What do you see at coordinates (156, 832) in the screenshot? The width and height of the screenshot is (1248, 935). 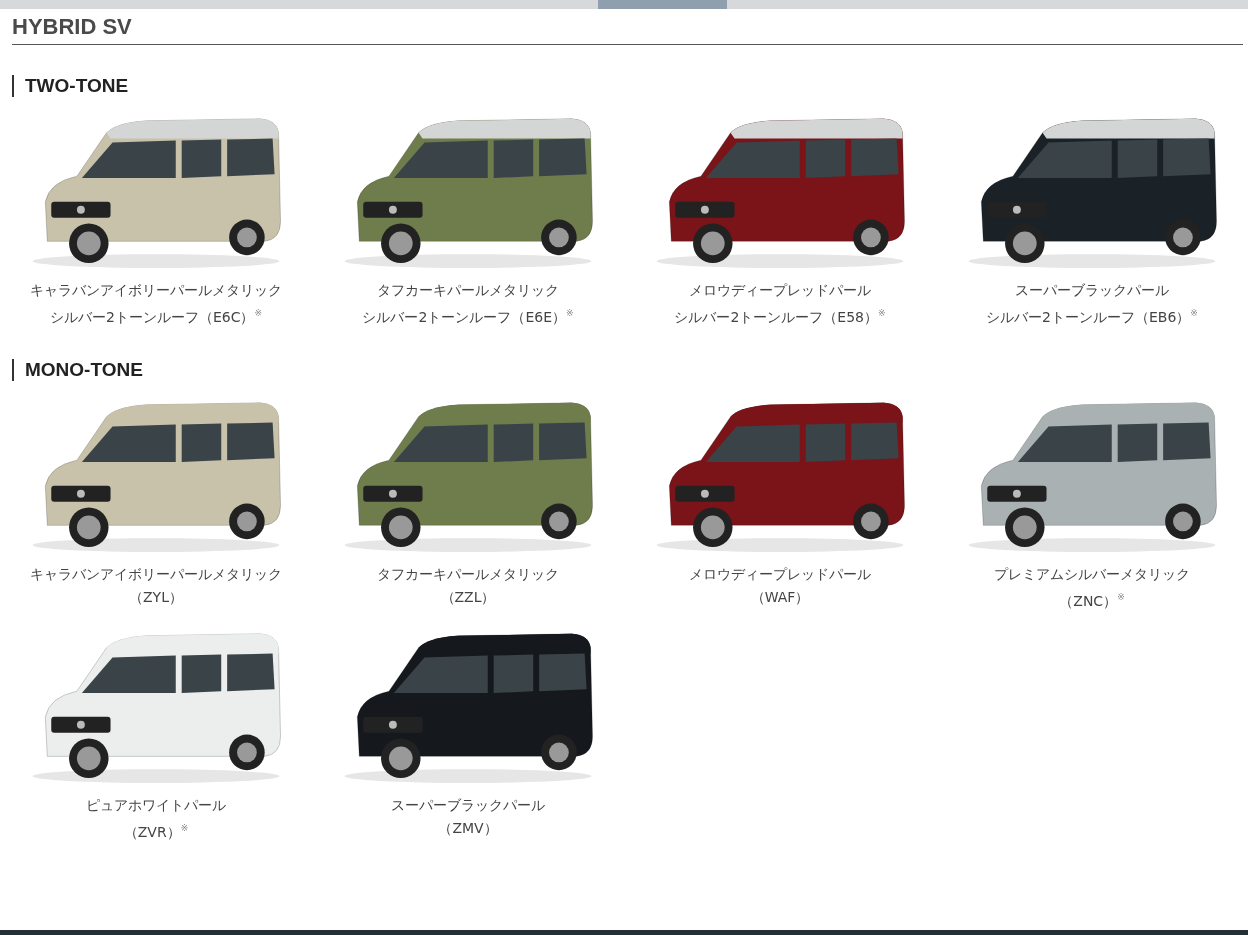 I see `color-code: （ZVR）$^{※}$` at bounding box center [156, 832].